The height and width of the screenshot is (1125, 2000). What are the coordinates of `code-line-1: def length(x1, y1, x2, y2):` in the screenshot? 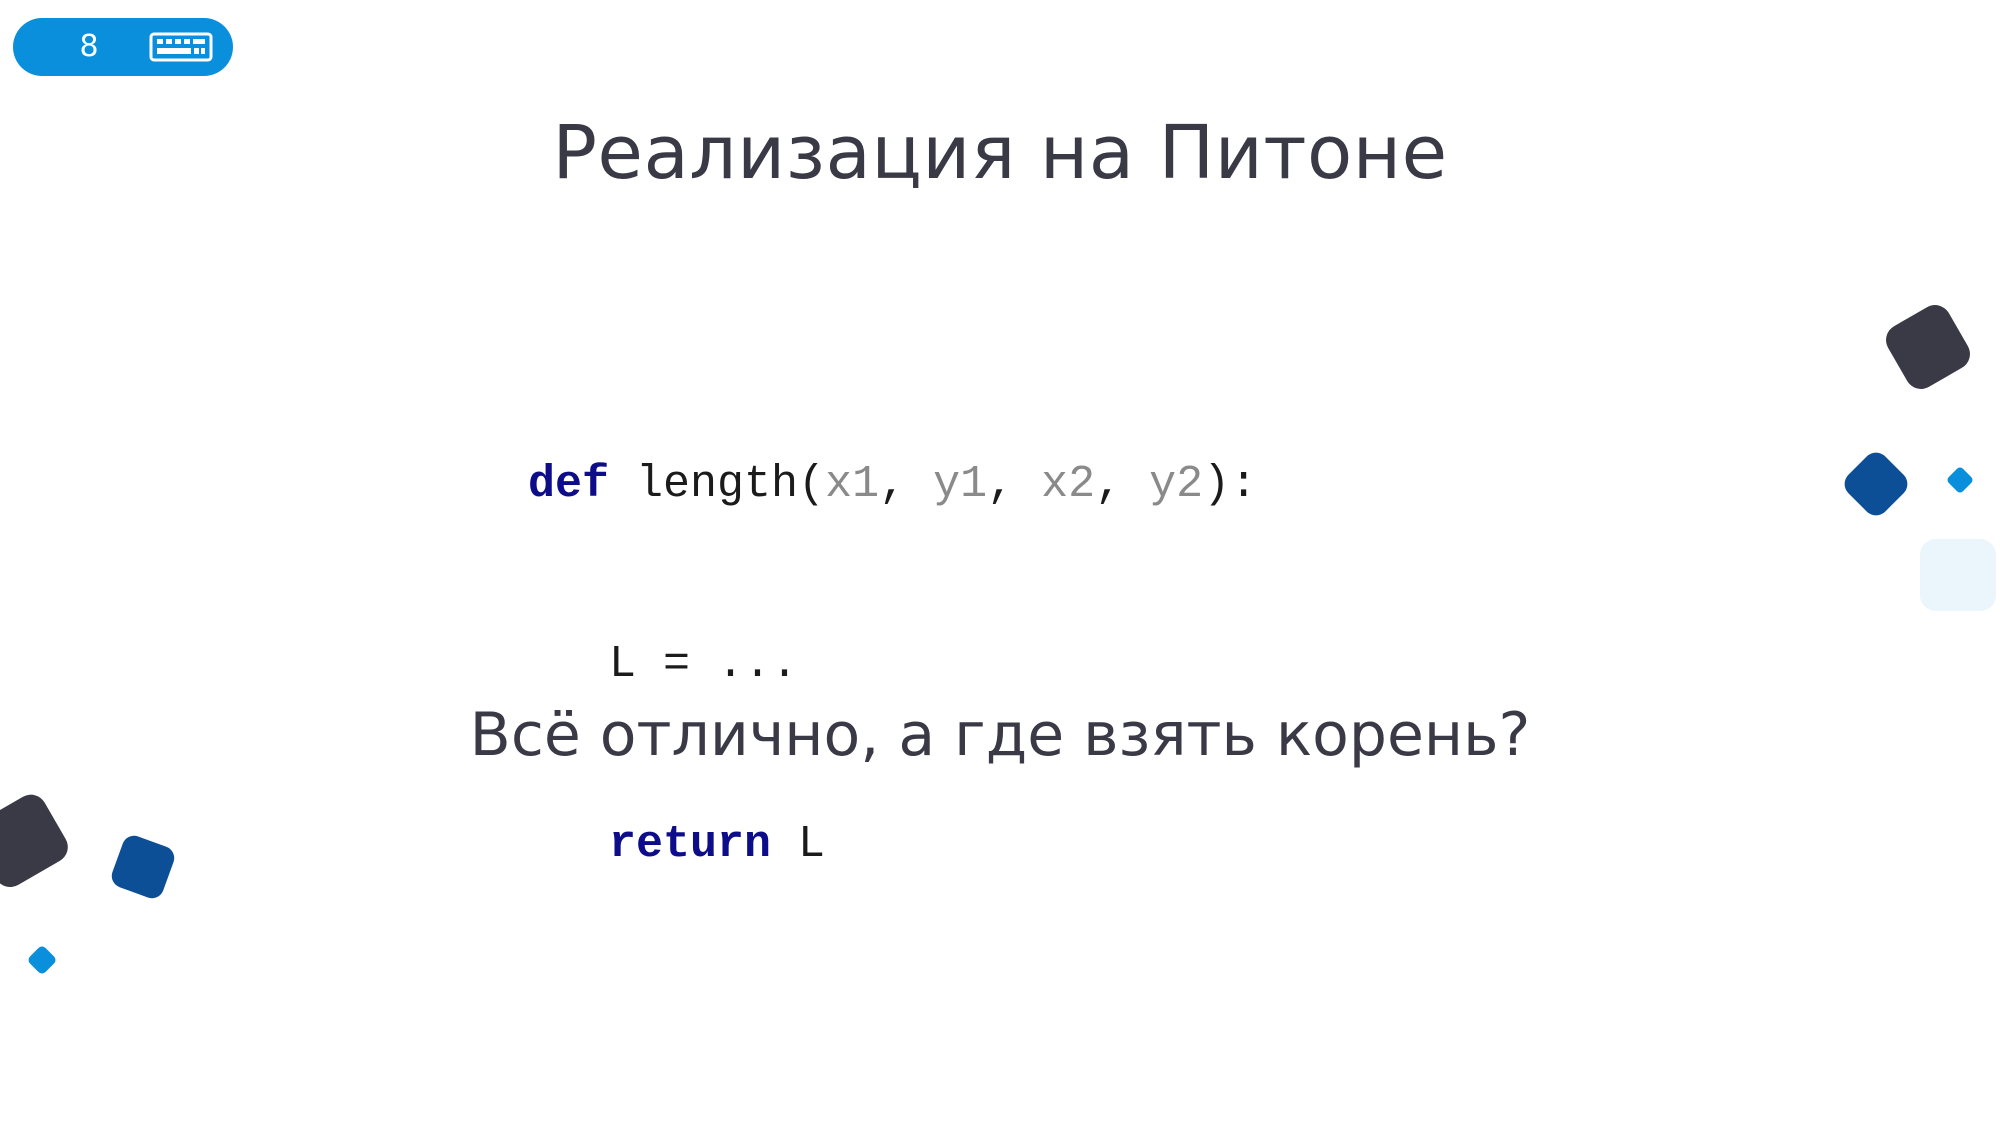 It's located at (892, 485).